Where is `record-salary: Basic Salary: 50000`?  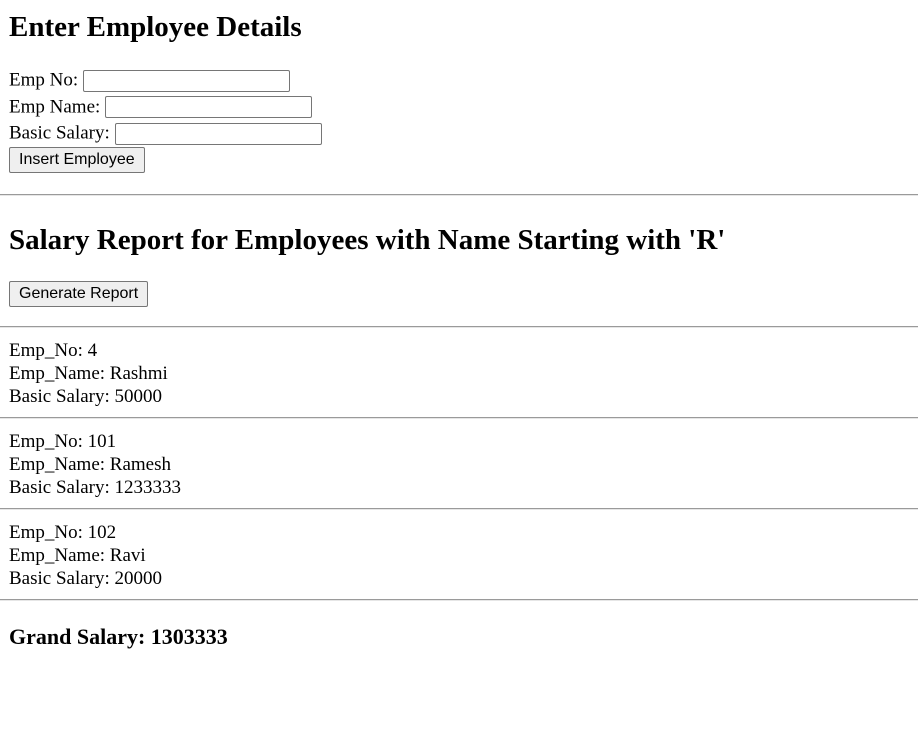
record-salary: Basic Salary: 50000 is located at coordinates (86, 396).